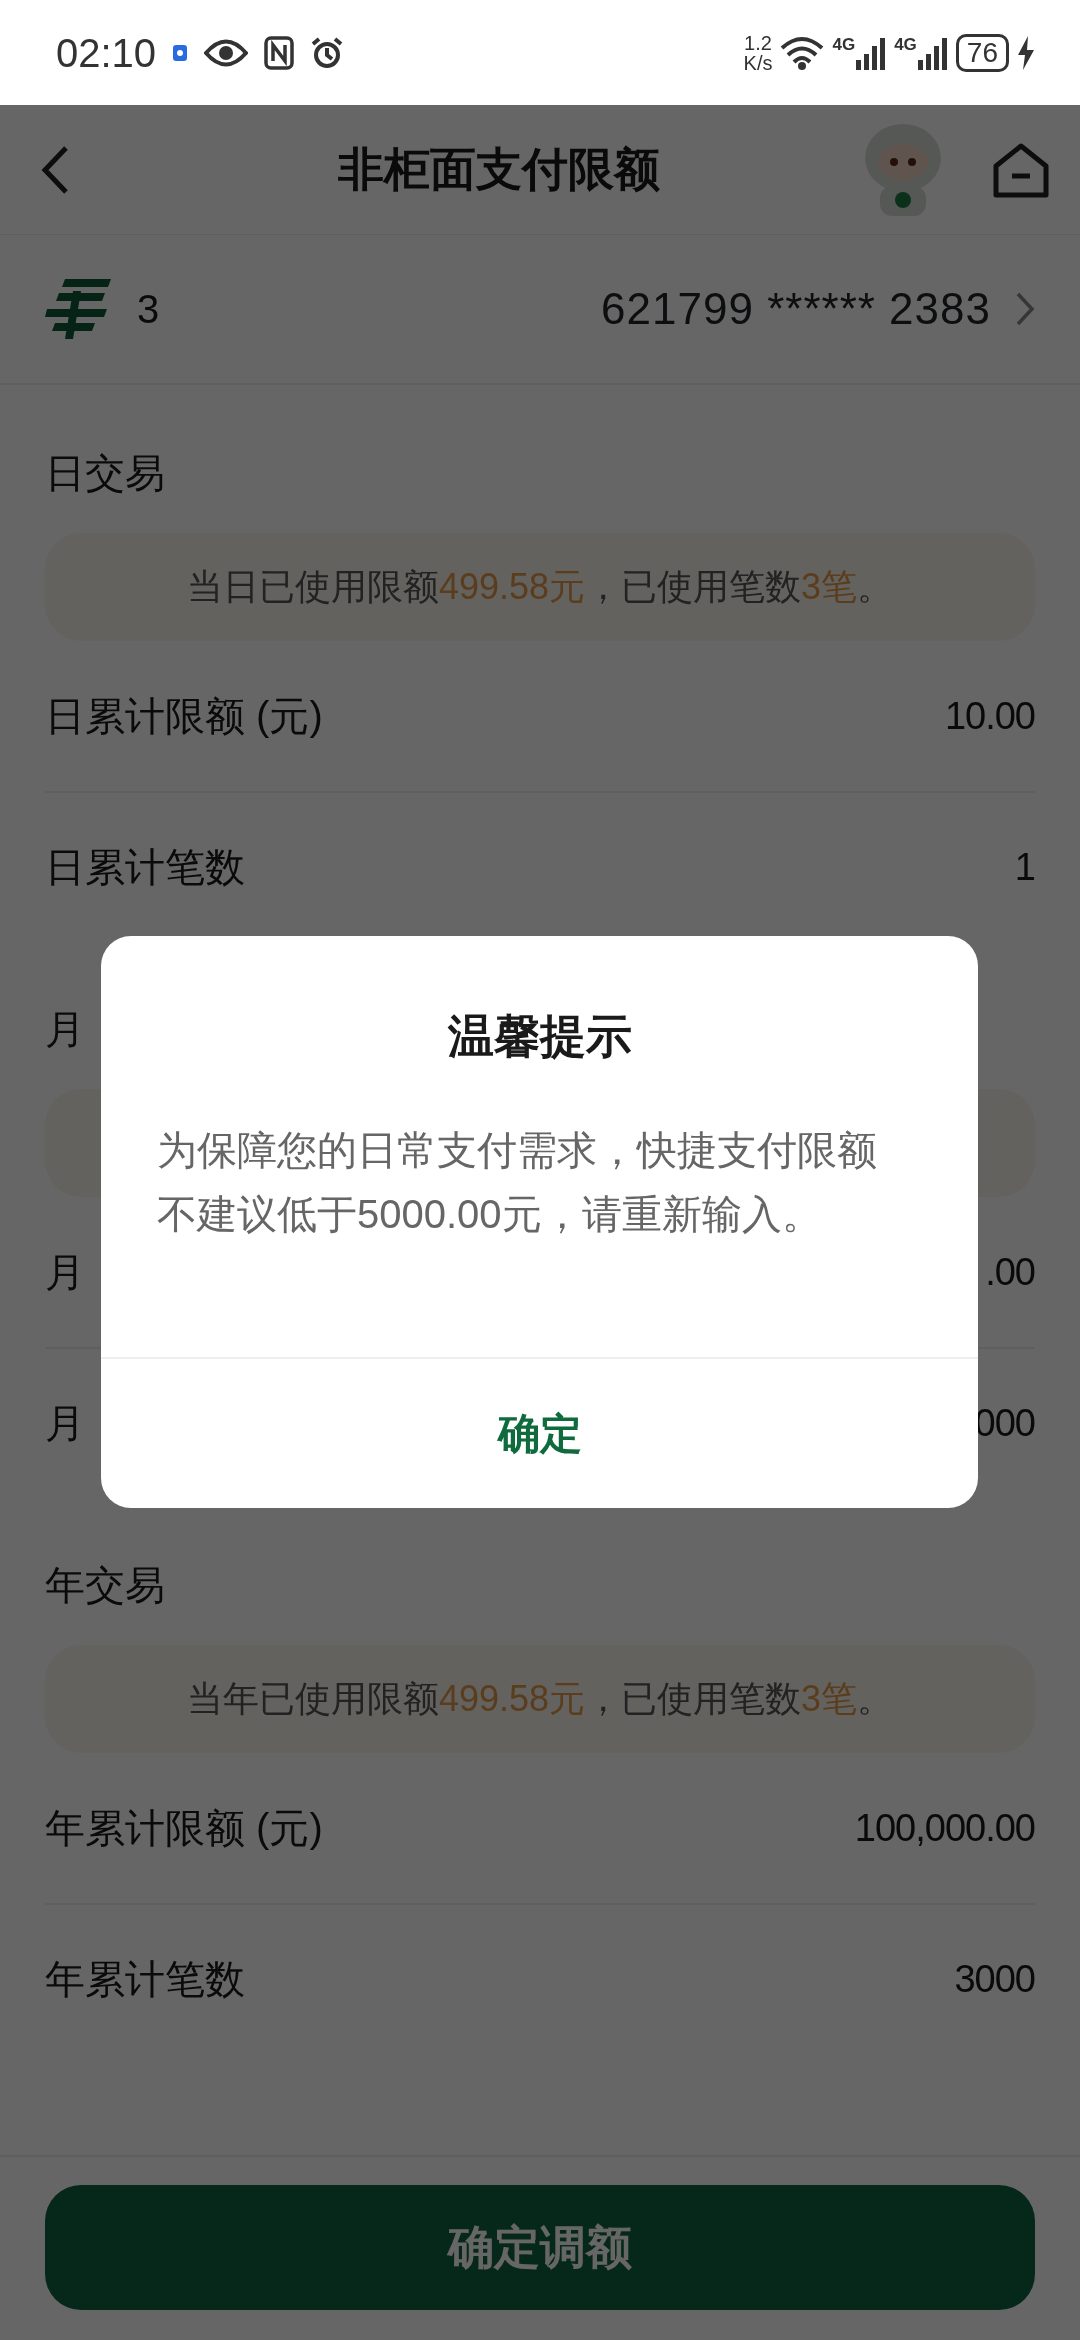 The width and height of the screenshot is (1080, 2340). What do you see at coordinates (184, 1828) in the screenshot?
I see `limit-label: 年累计限额 (元)` at bounding box center [184, 1828].